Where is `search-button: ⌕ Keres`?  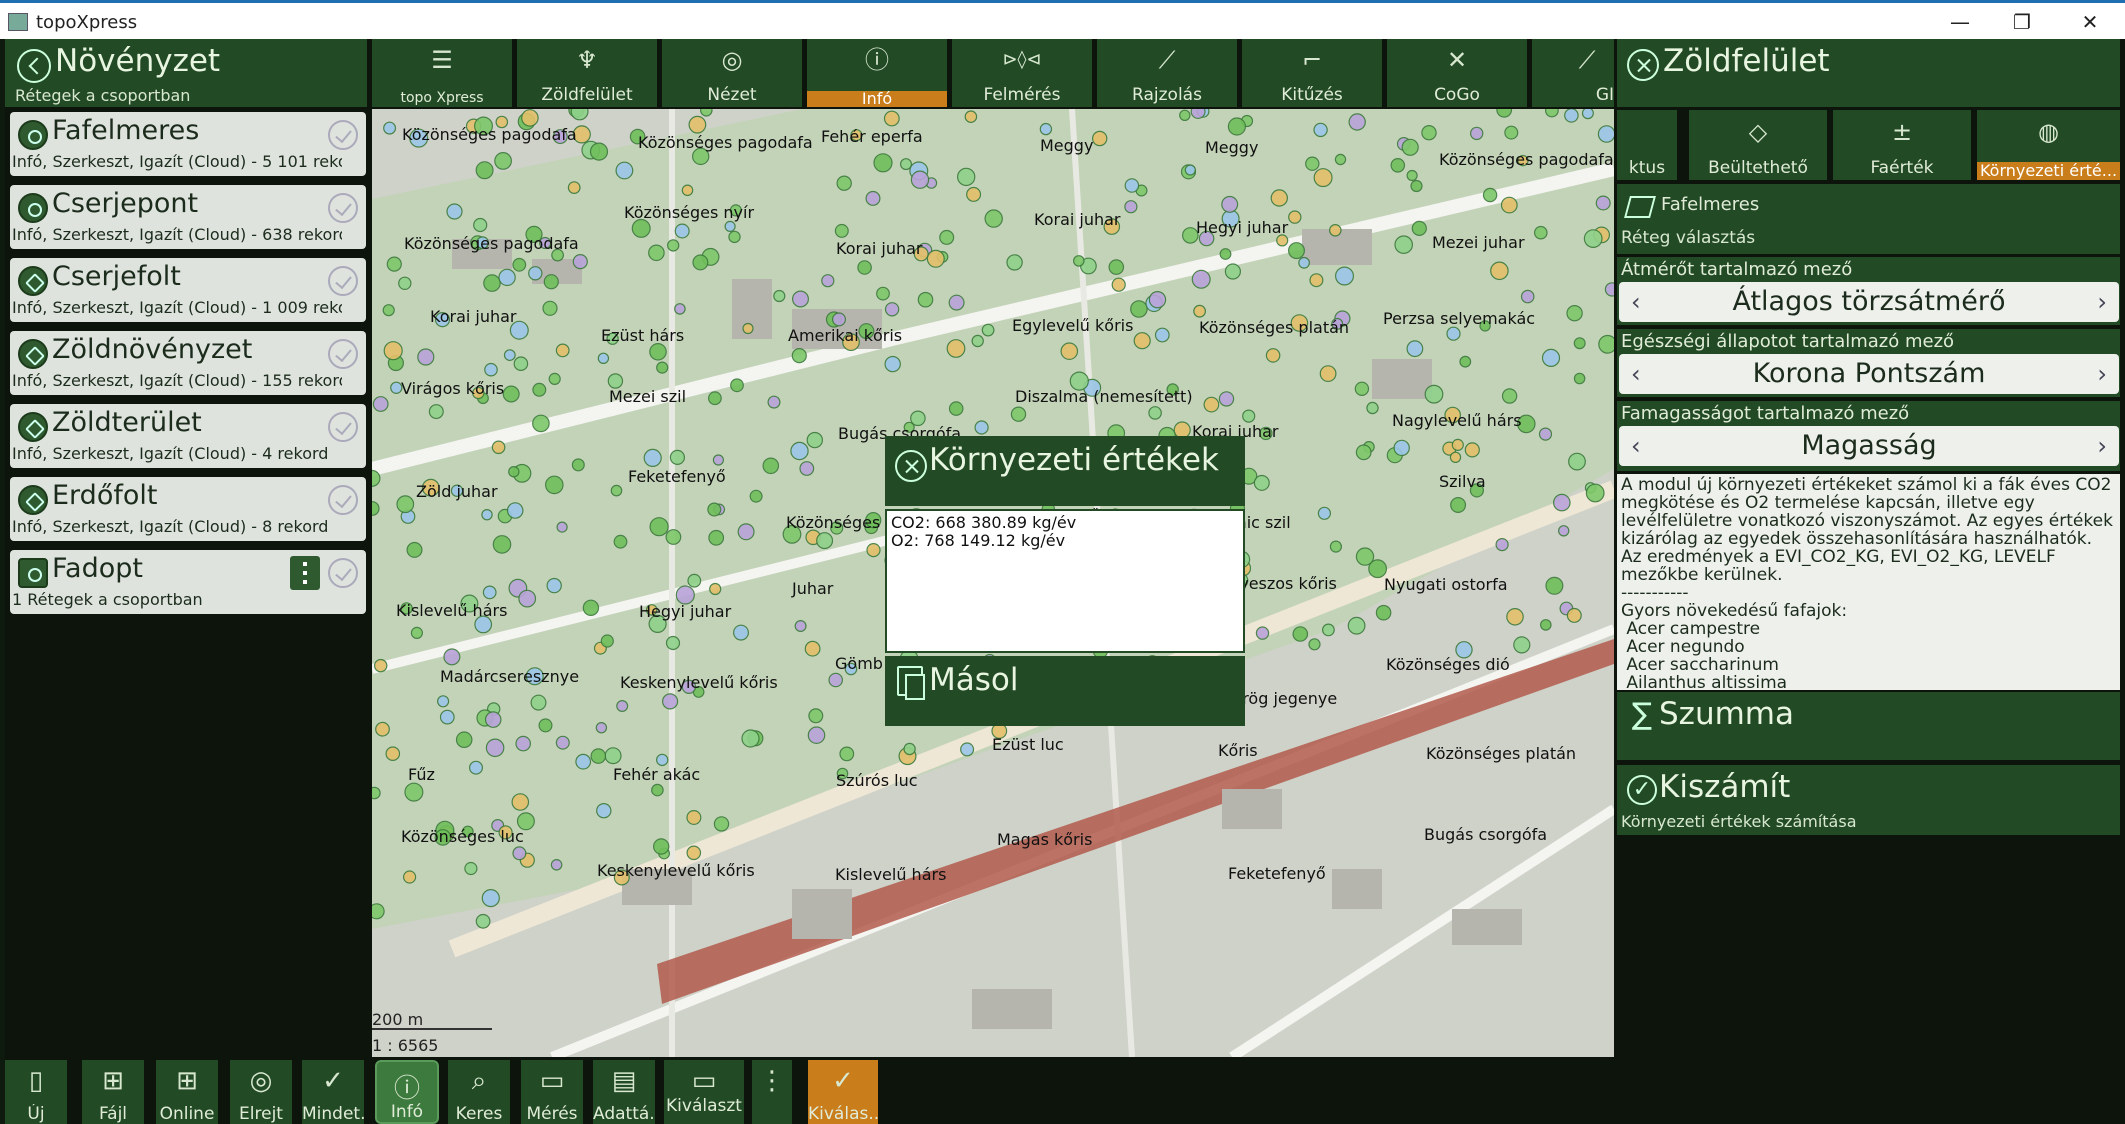
search-button: ⌕ Keres is located at coordinates (479, 1092).